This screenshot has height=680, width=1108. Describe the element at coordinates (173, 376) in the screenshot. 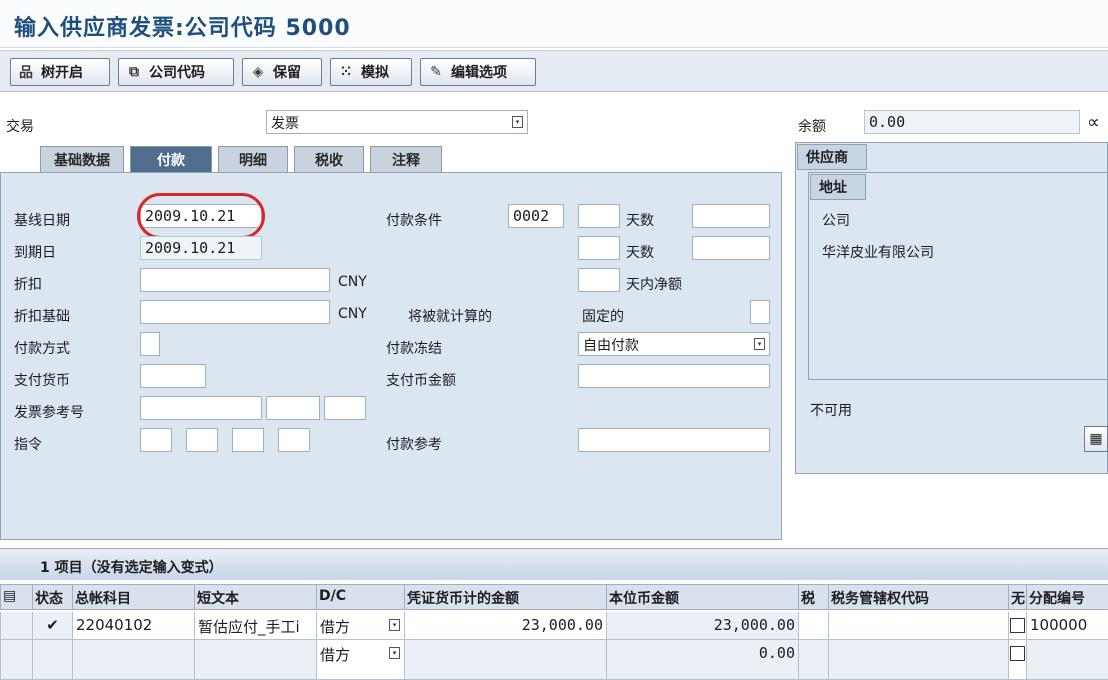

I see `payment-currency-field` at that location.